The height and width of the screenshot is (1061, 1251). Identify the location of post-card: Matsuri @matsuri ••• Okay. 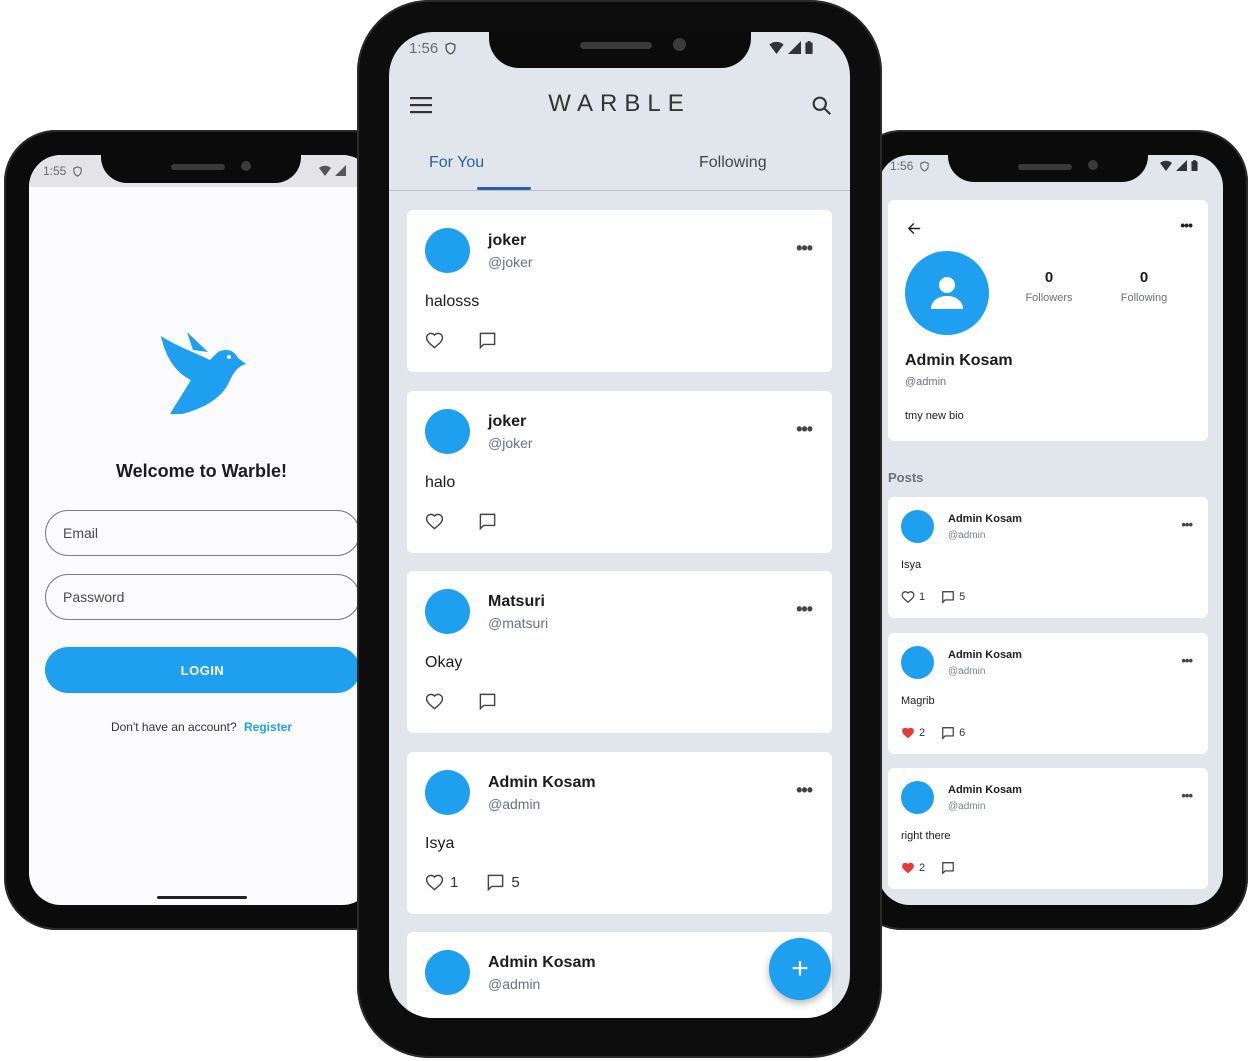
(619, 652).